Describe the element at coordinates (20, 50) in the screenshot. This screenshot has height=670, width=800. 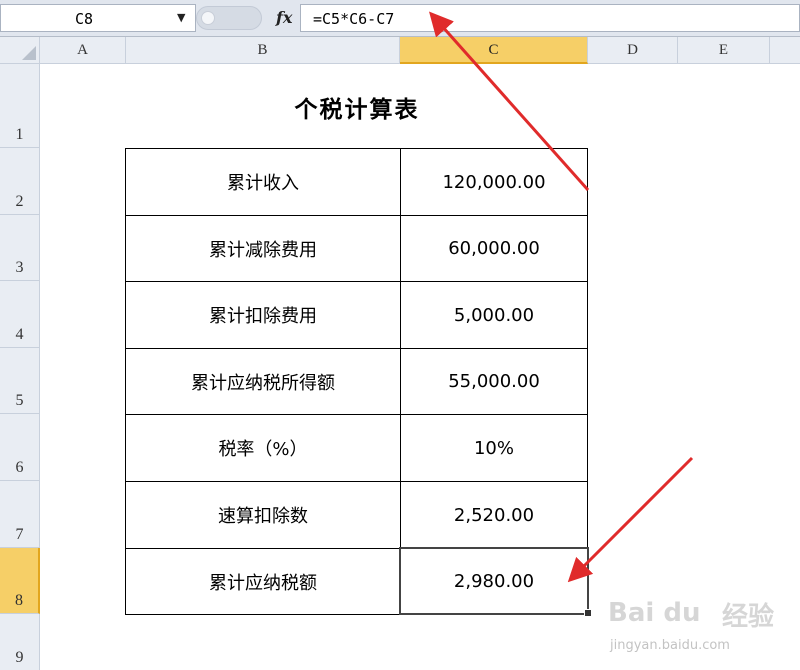
I see `select-all-button` at that location.